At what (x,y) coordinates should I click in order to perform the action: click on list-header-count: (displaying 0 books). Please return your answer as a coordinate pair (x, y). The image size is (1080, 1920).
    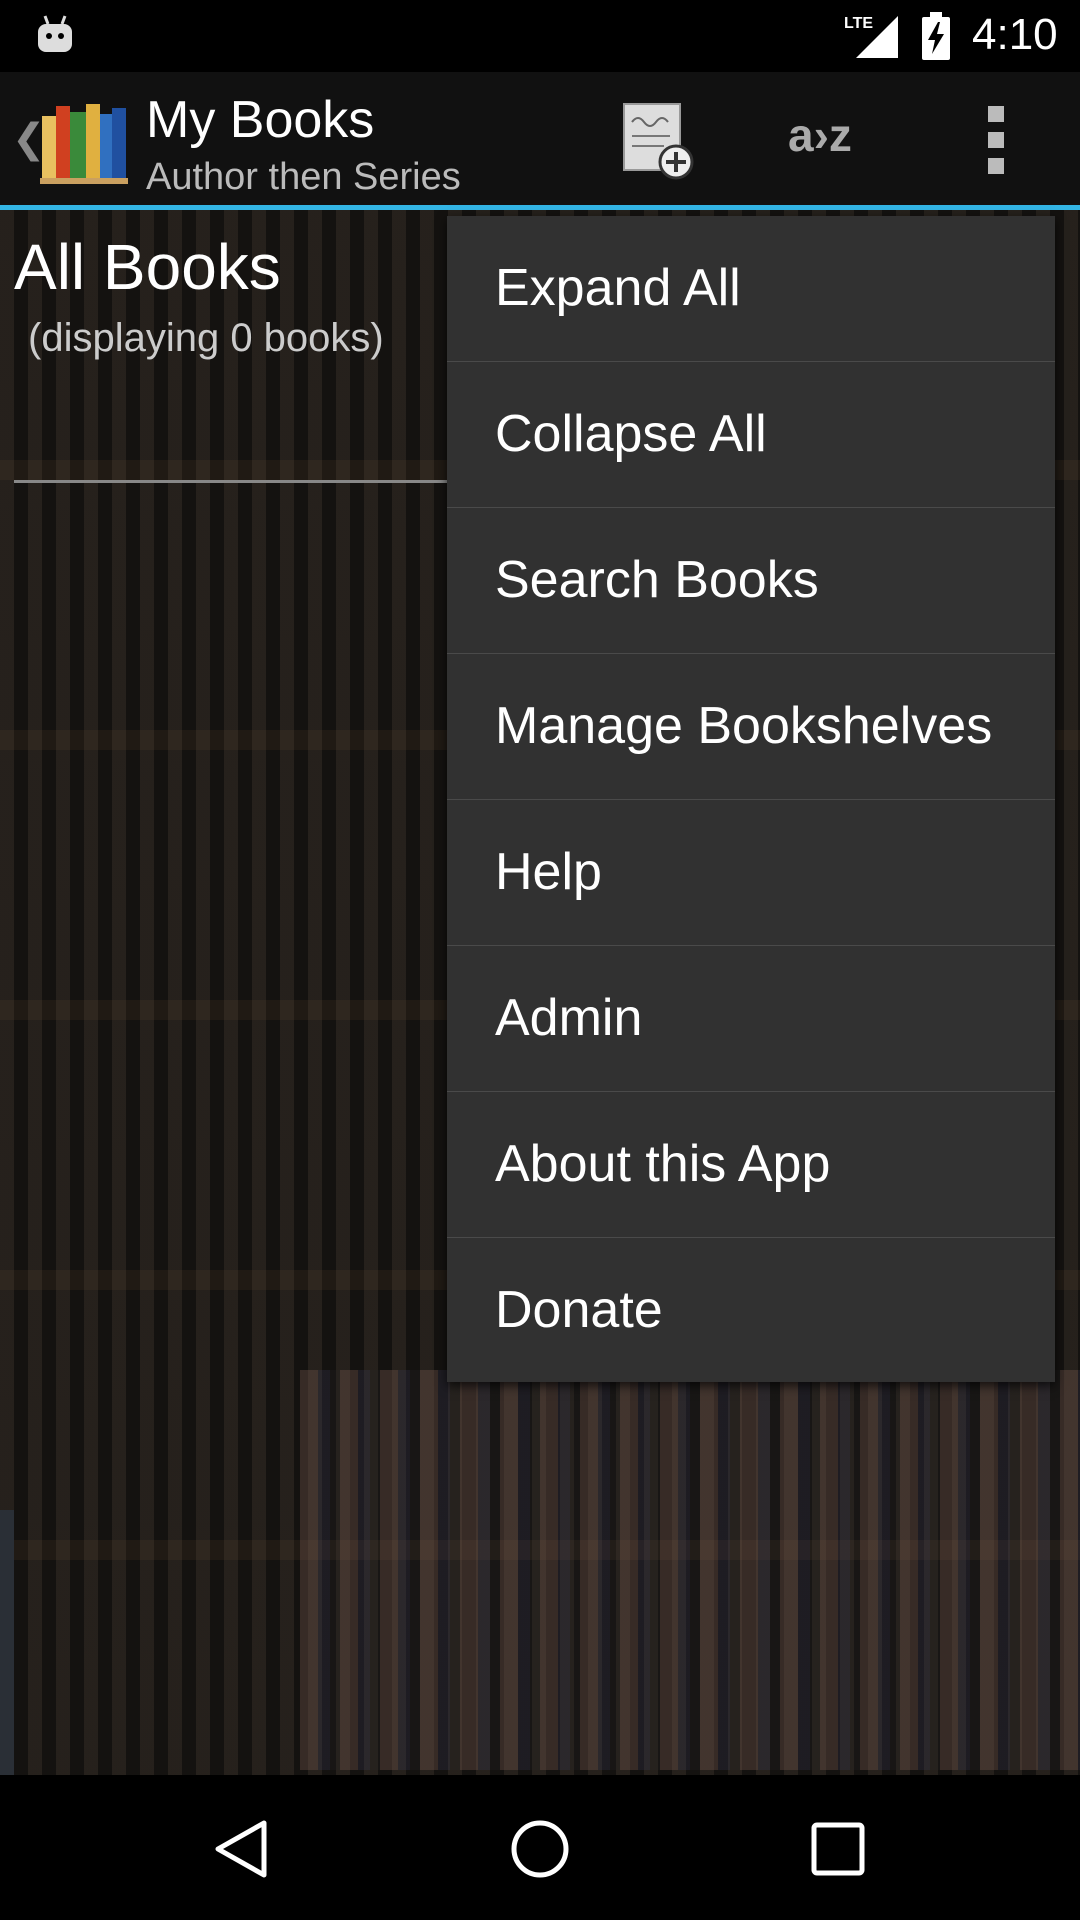
    Looking at the image, I should click on (206, 338).